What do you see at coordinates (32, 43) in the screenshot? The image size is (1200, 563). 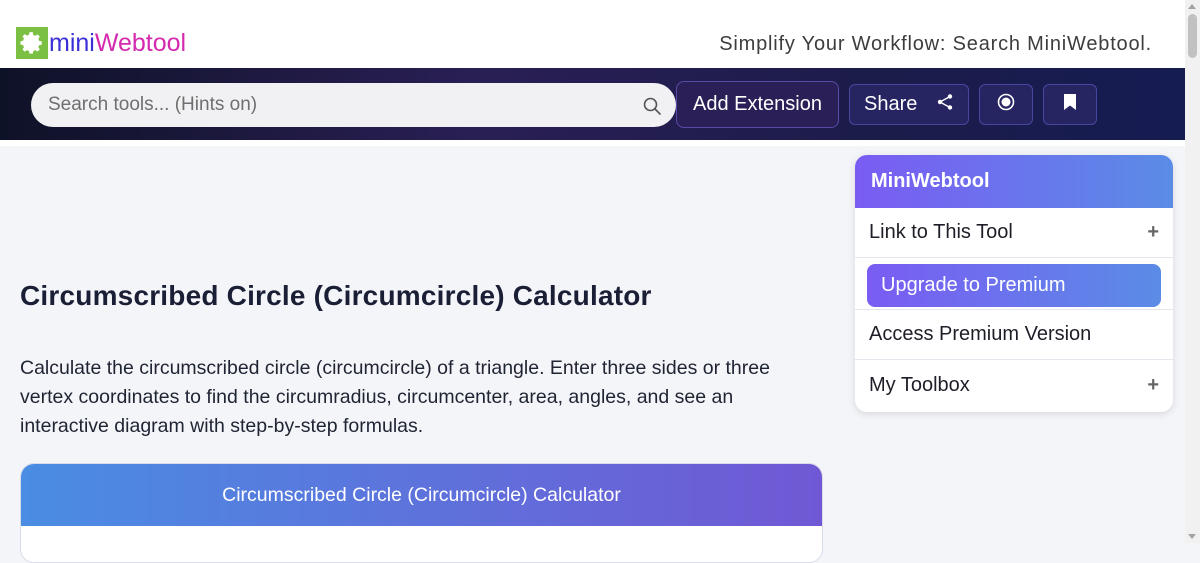 I see `gear-logo-icon` at bounding box center [32, 43].